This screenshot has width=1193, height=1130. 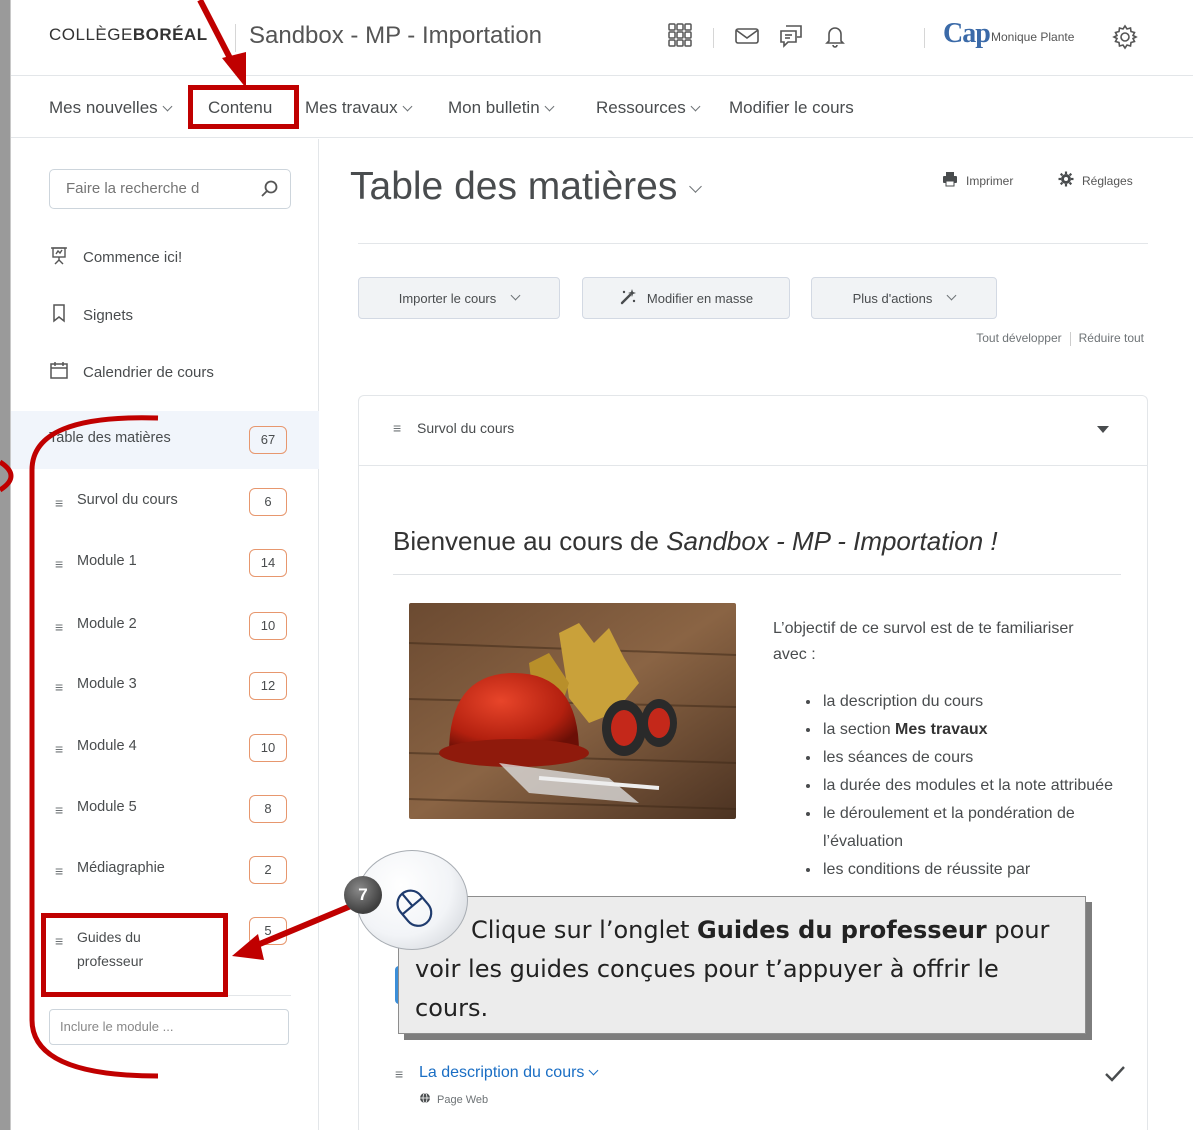 I want to click on list-item: les séances de cours, so click(x=975, y=758).